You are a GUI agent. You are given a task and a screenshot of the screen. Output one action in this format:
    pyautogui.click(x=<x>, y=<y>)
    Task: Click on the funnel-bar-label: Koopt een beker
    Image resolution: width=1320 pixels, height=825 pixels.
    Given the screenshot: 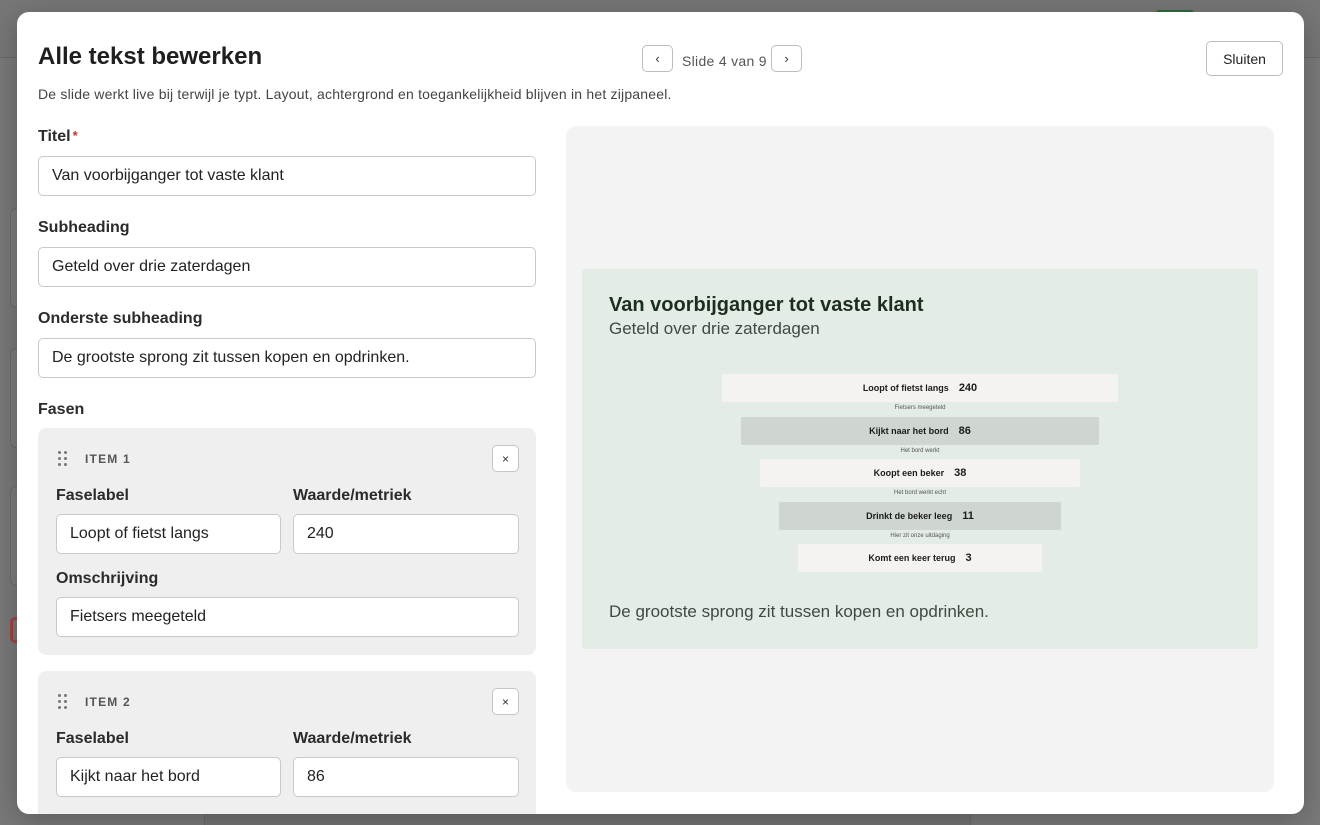 What is the action you would take?
    pyautogui.click(x=909, y=473)
    